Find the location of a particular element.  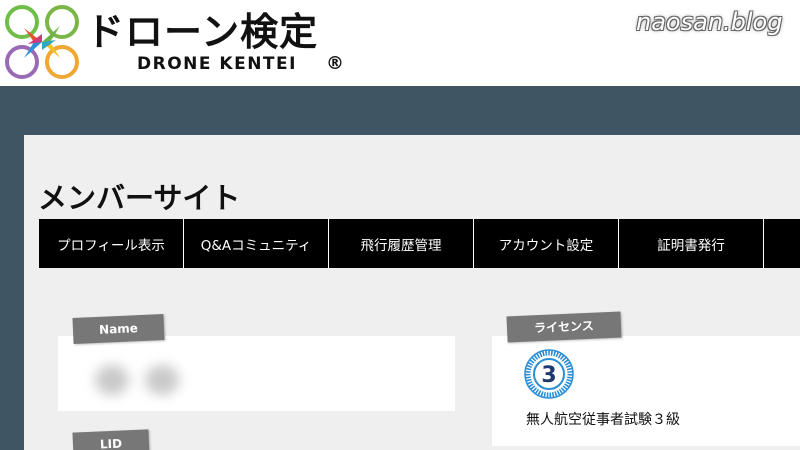

license-badge-number: 3 is located at coordinates (548, 375).